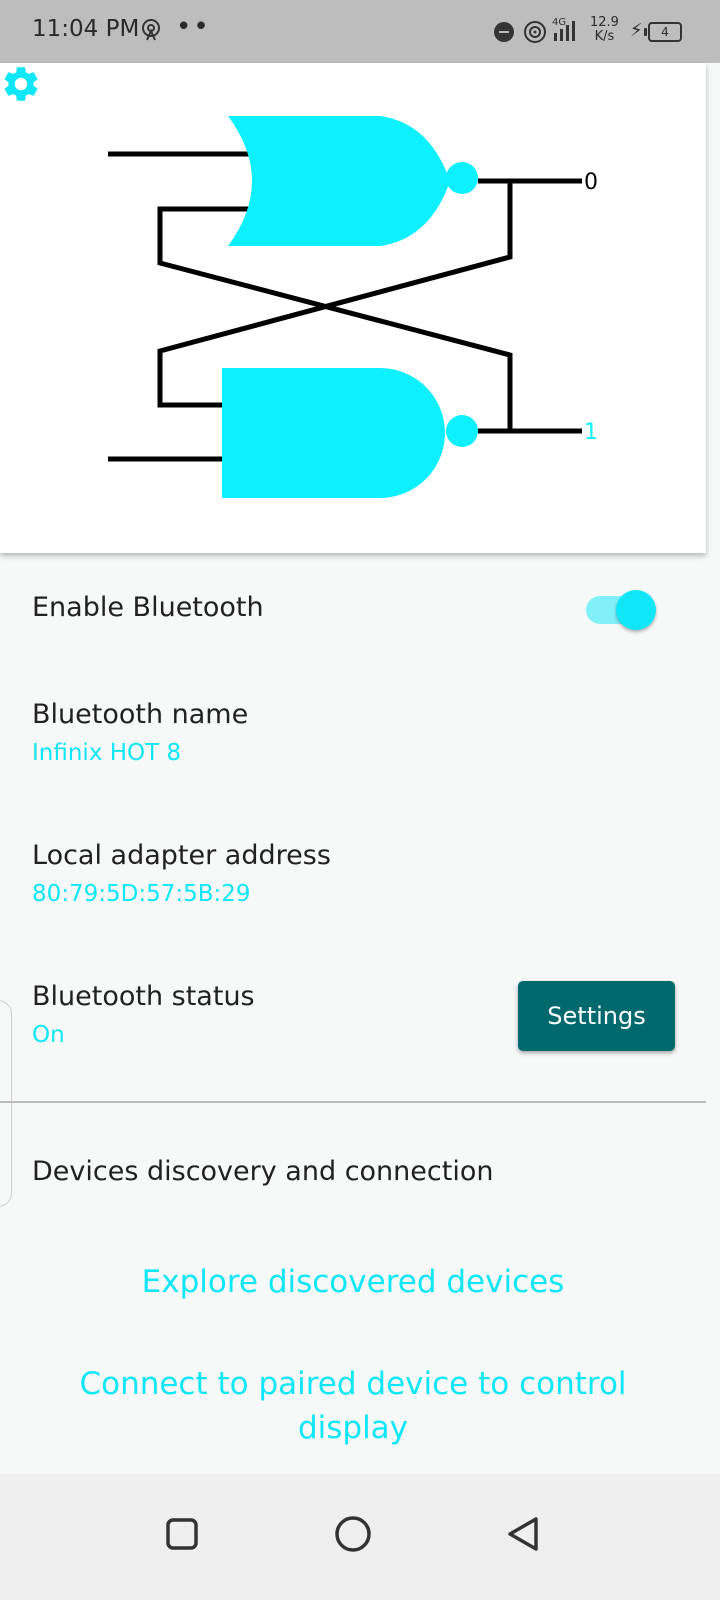  I want to click on speed-value: 12.9, so click(604, 22).